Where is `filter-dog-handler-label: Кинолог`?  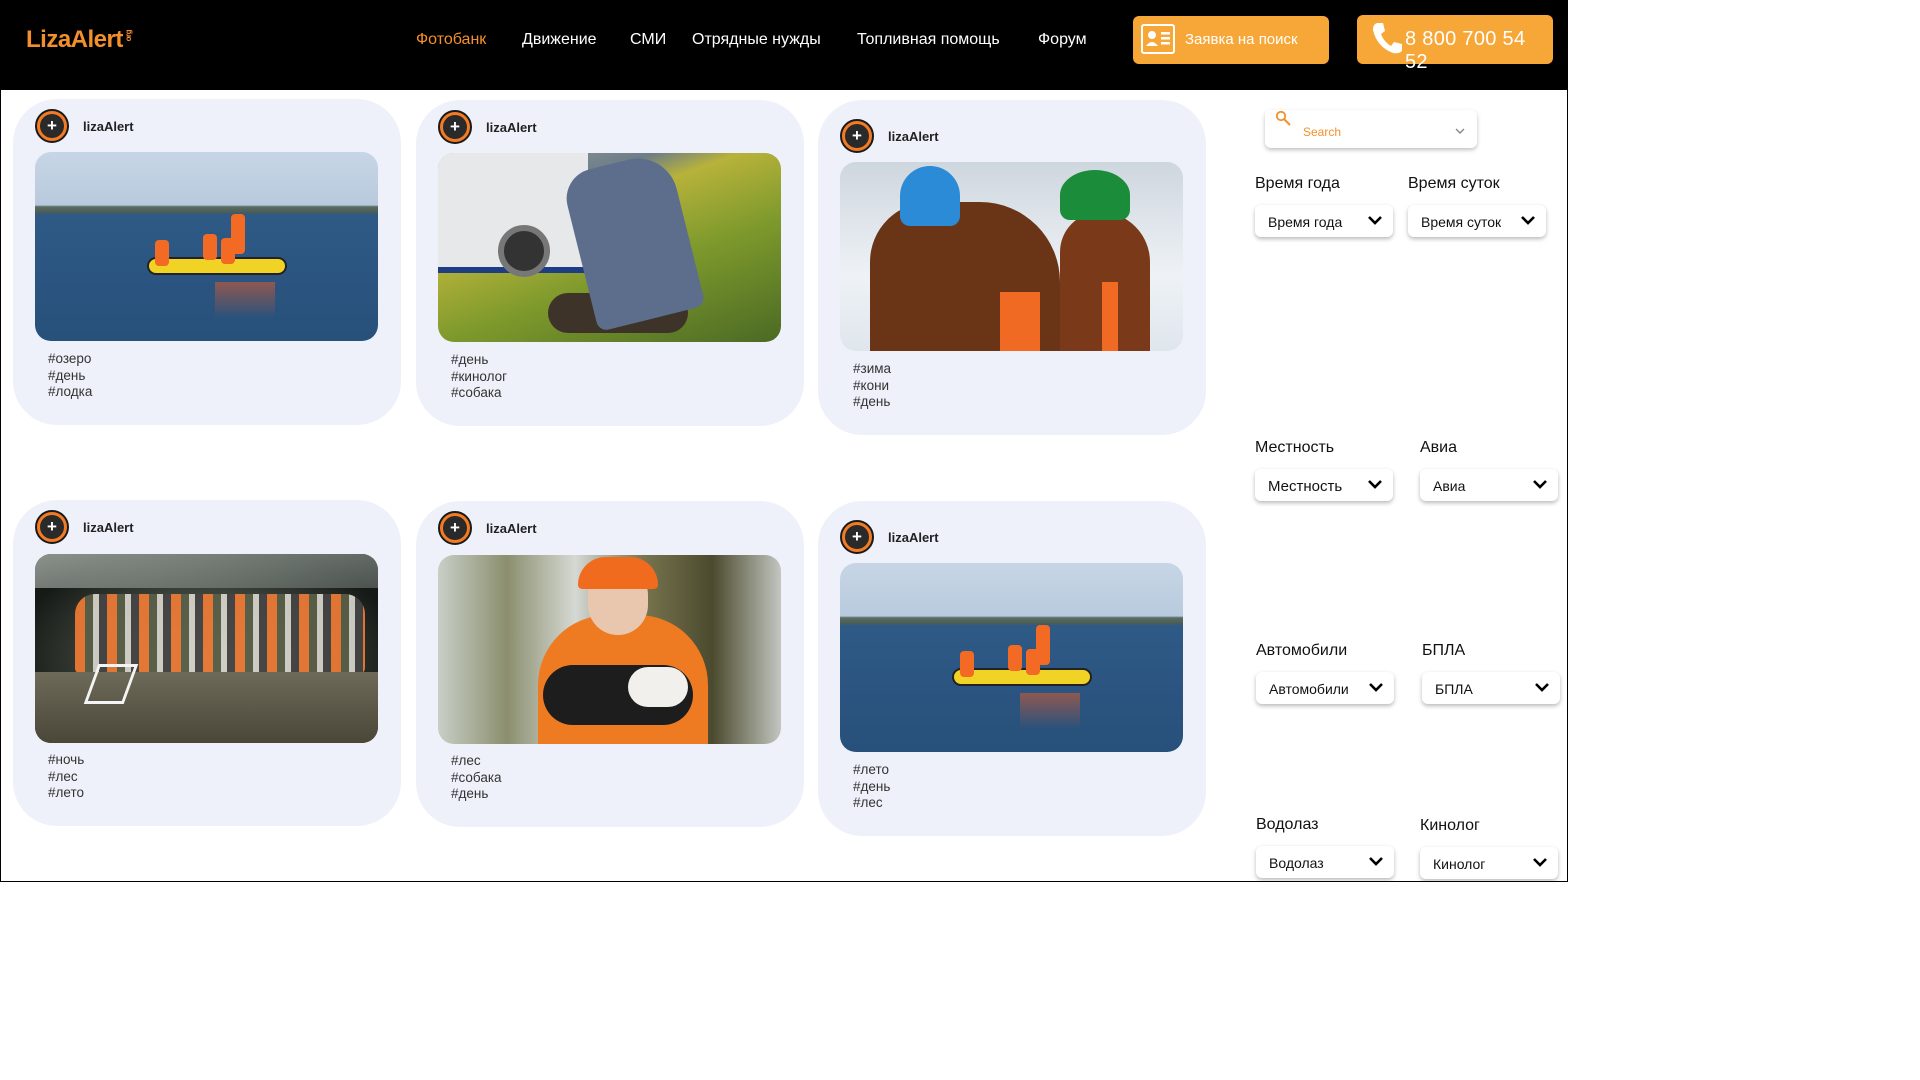
filter-dog-handler-label: Кинолог is located at coordinates (1450, 825).